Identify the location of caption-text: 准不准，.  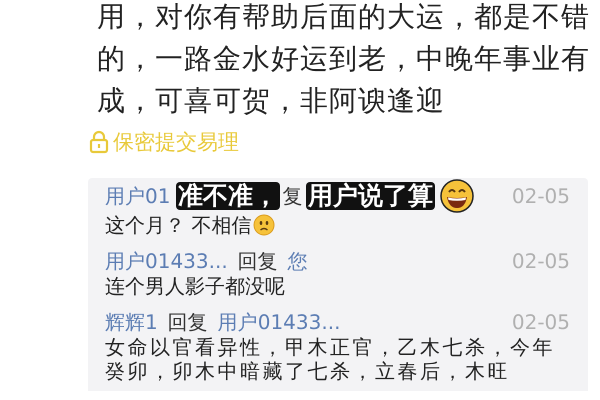
(228, 196).